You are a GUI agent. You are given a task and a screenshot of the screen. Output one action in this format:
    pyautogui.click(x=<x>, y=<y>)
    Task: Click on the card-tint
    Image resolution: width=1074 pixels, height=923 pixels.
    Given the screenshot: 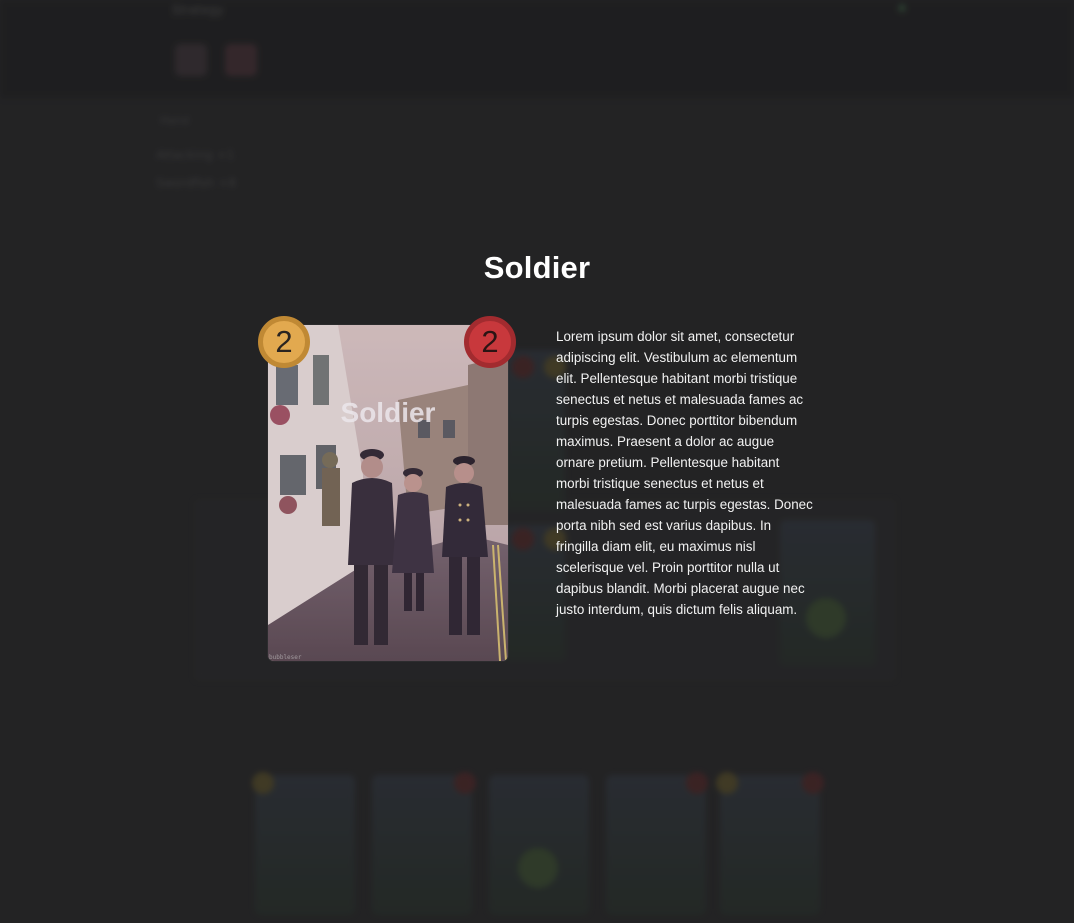 What is the action you would take?
    pyautogui.click(x=388, y=493)
    